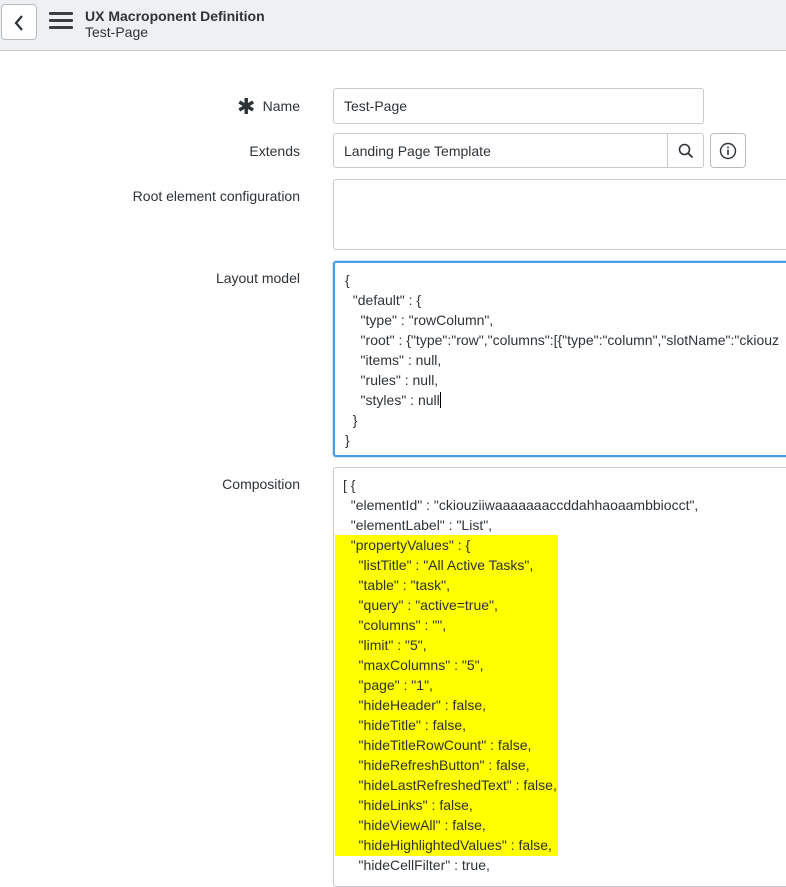  I want to click on composition-label: Composition, so click(261, 484).